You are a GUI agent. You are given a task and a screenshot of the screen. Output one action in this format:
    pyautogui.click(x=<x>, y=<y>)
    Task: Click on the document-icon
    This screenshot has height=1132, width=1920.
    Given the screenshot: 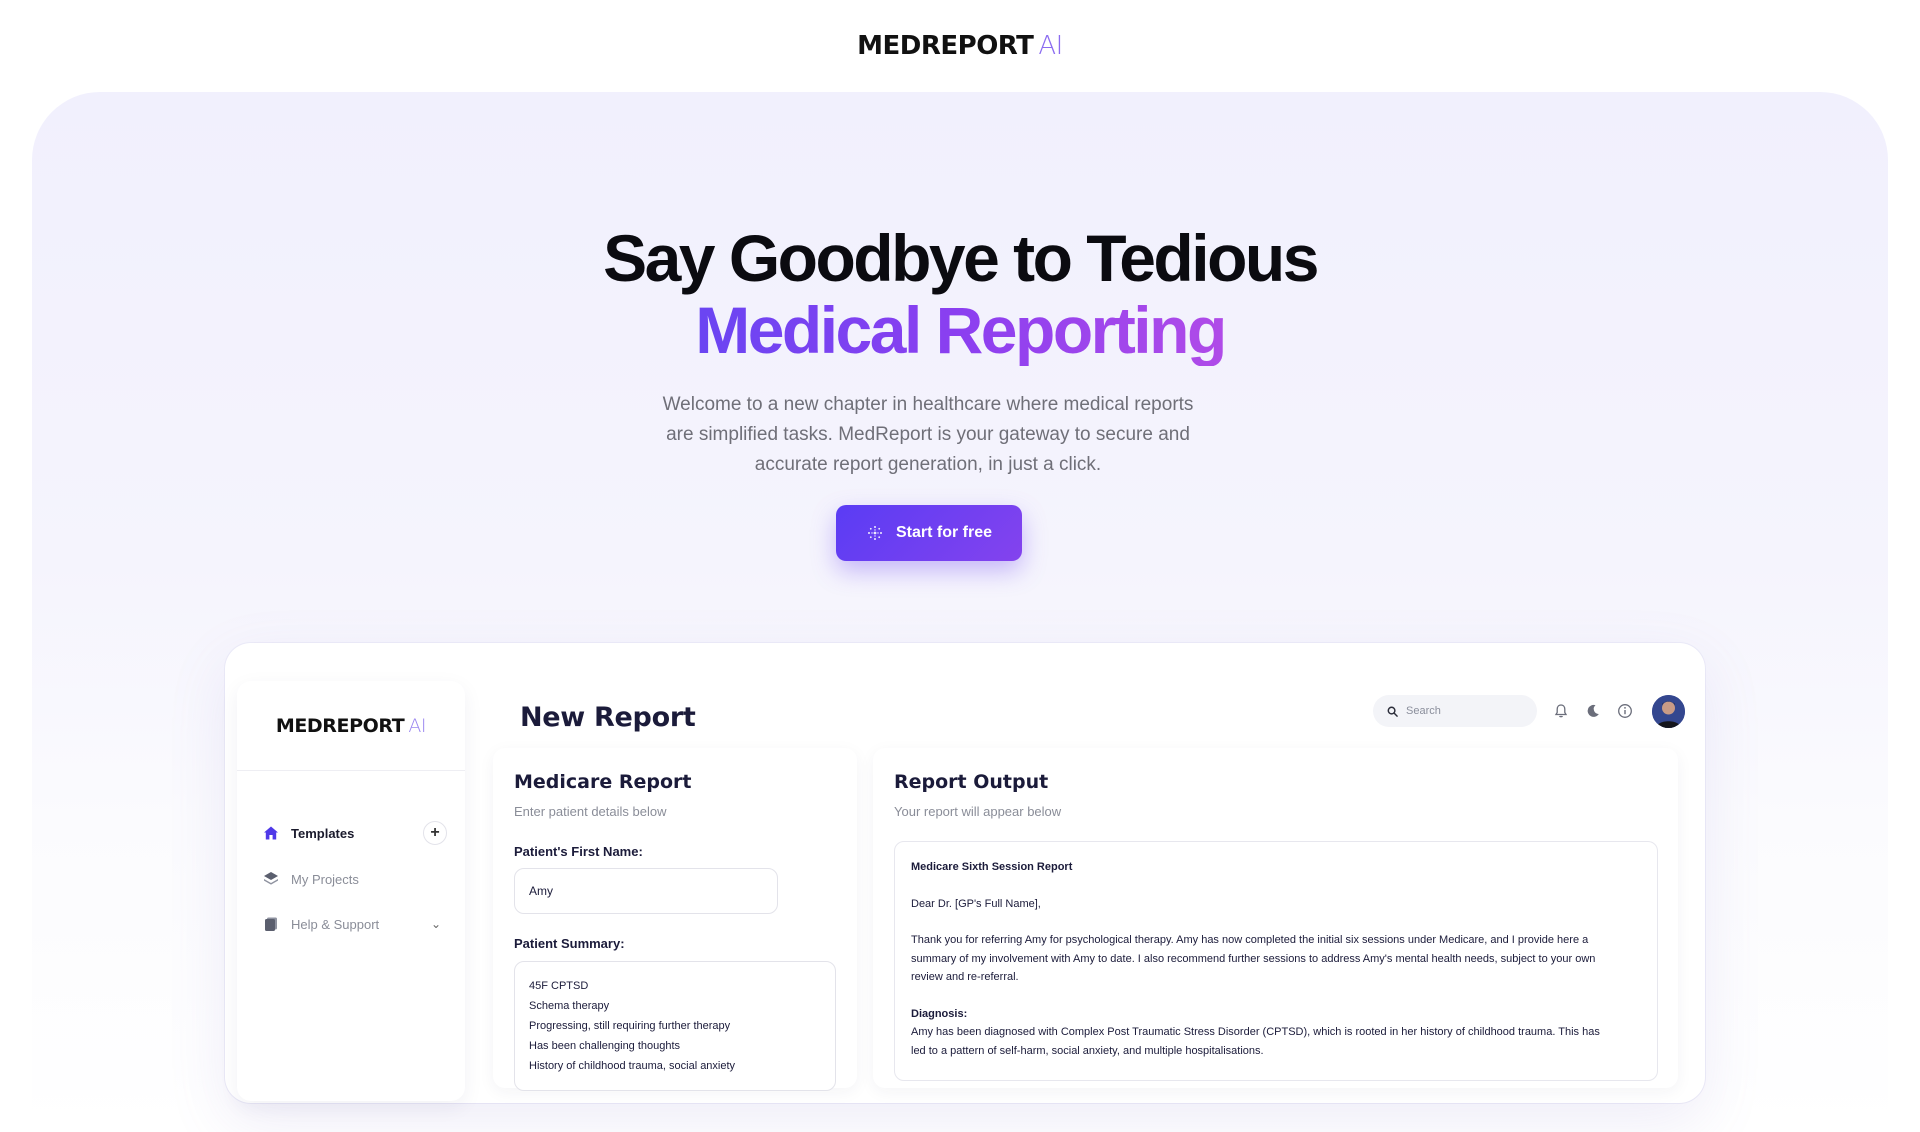 What is the action you would take?
    pyautogui.click(x=271, y=924)
    